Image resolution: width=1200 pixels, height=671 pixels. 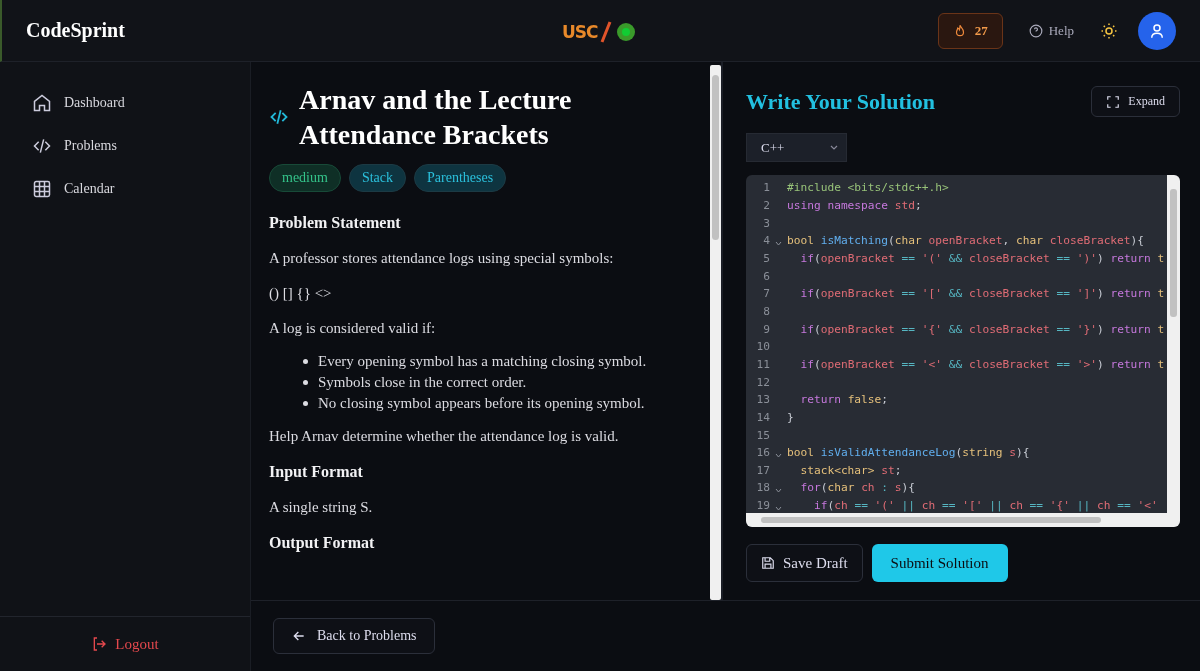 I want to click on line-number: 7, so click(x=766, y=294).